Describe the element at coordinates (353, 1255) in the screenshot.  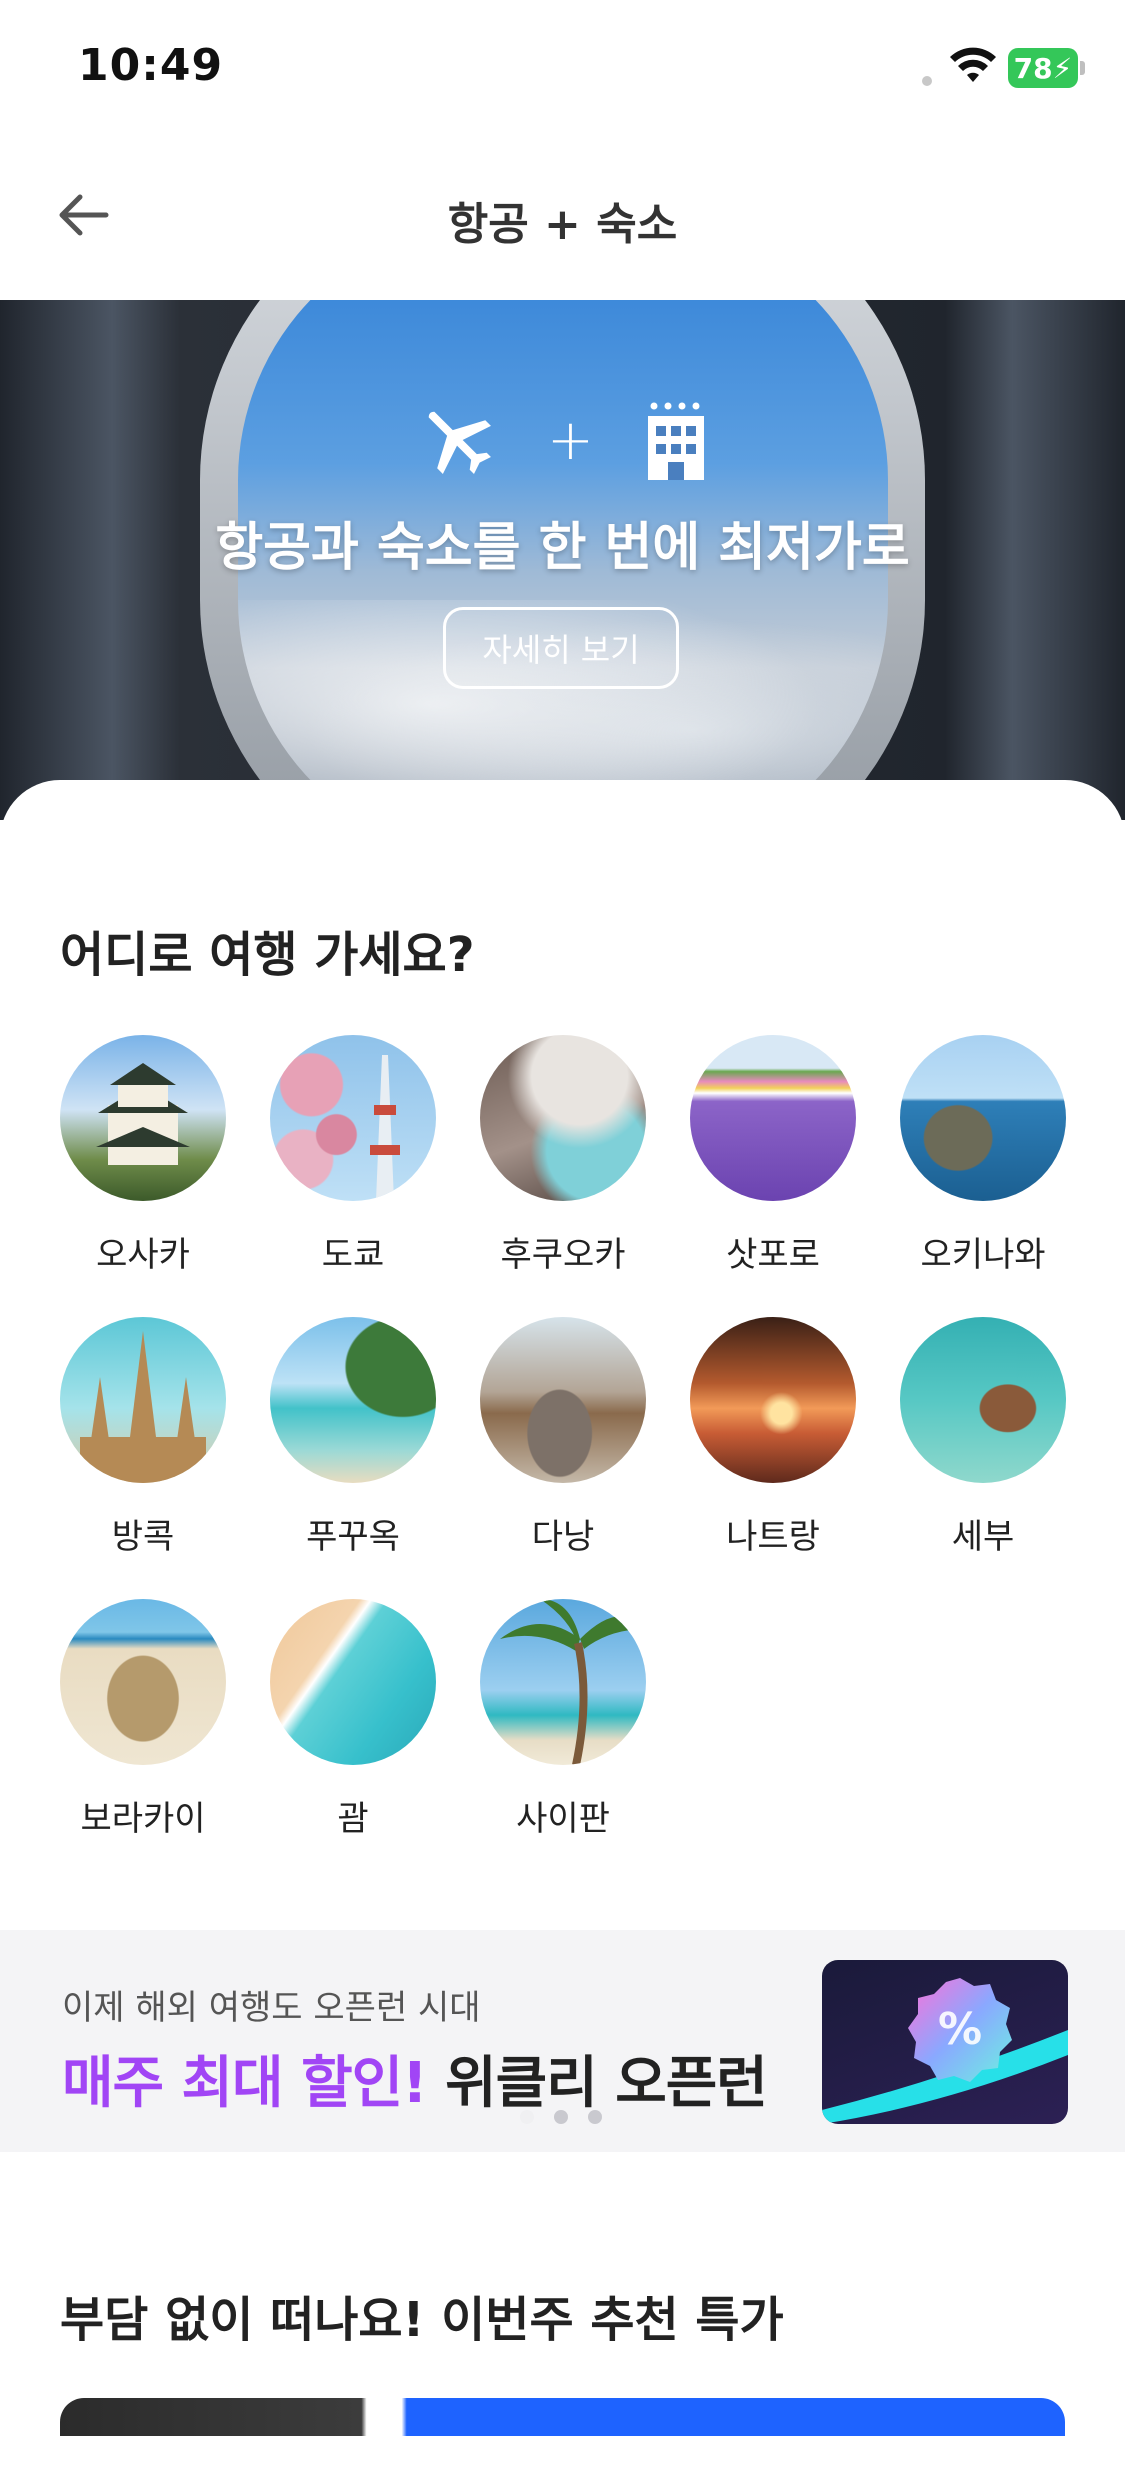
I see `destination-label: 도쿄` at that location.